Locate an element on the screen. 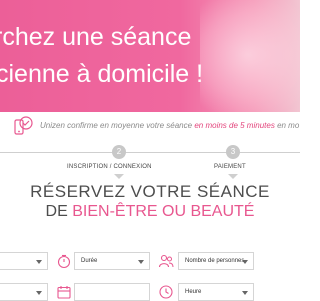 This screenshot has width=320, height=301. persons-select: Nombre de personnes is located at coordinates (216, 261).